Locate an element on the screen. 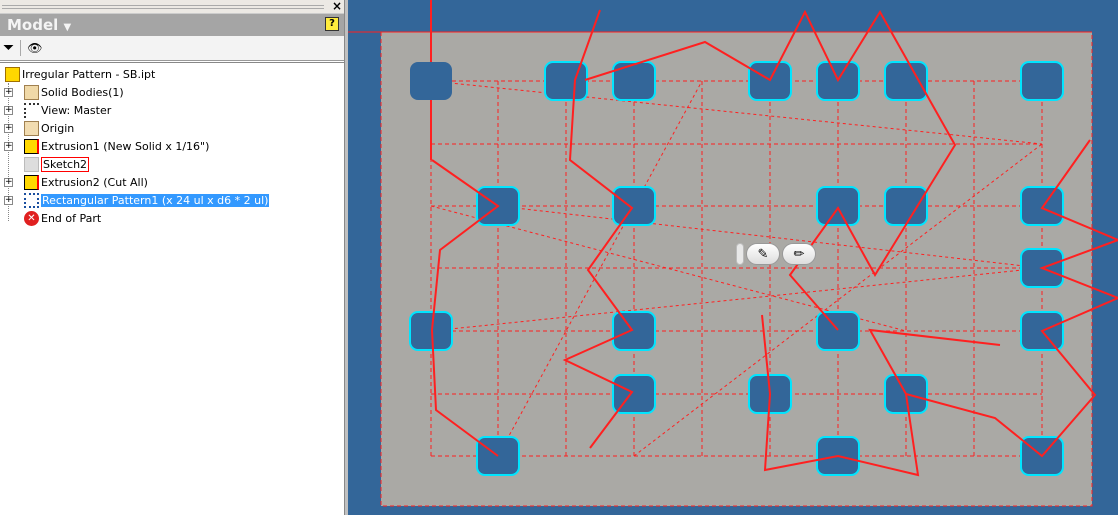  edit-feature-icon: ✎ is located at coordinates (763, 254).